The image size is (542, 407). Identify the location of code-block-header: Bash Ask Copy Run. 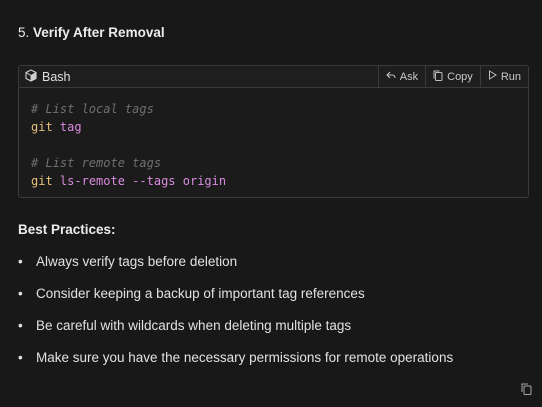
(273, 77).